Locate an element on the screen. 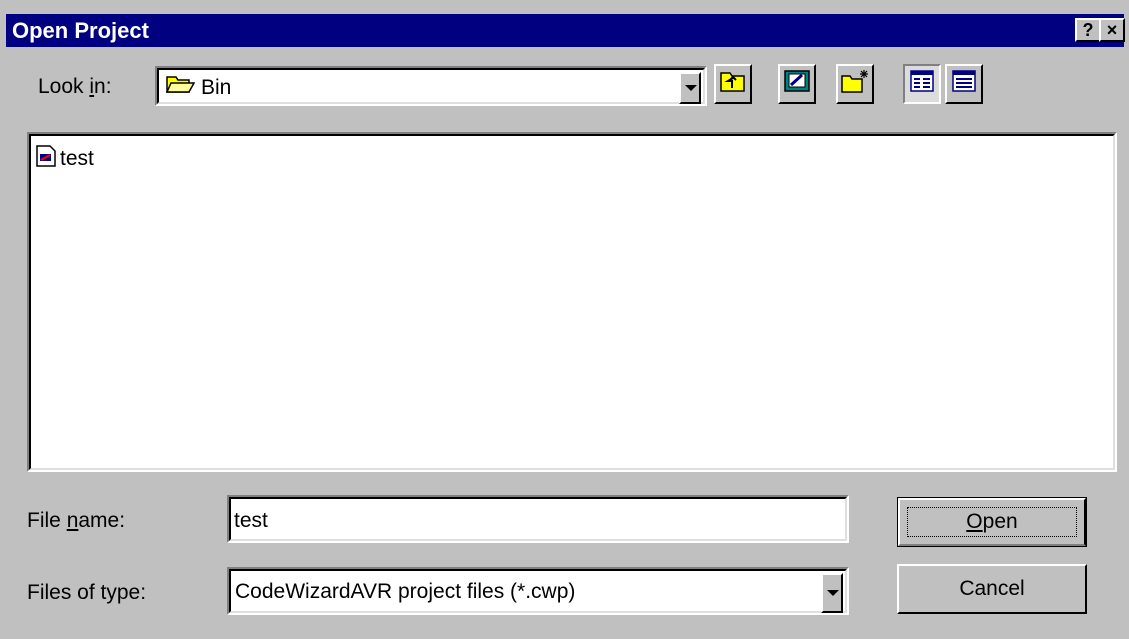 The image size is (1129, 639). cancel-button: Cancel is located at coordinates (992, 589).